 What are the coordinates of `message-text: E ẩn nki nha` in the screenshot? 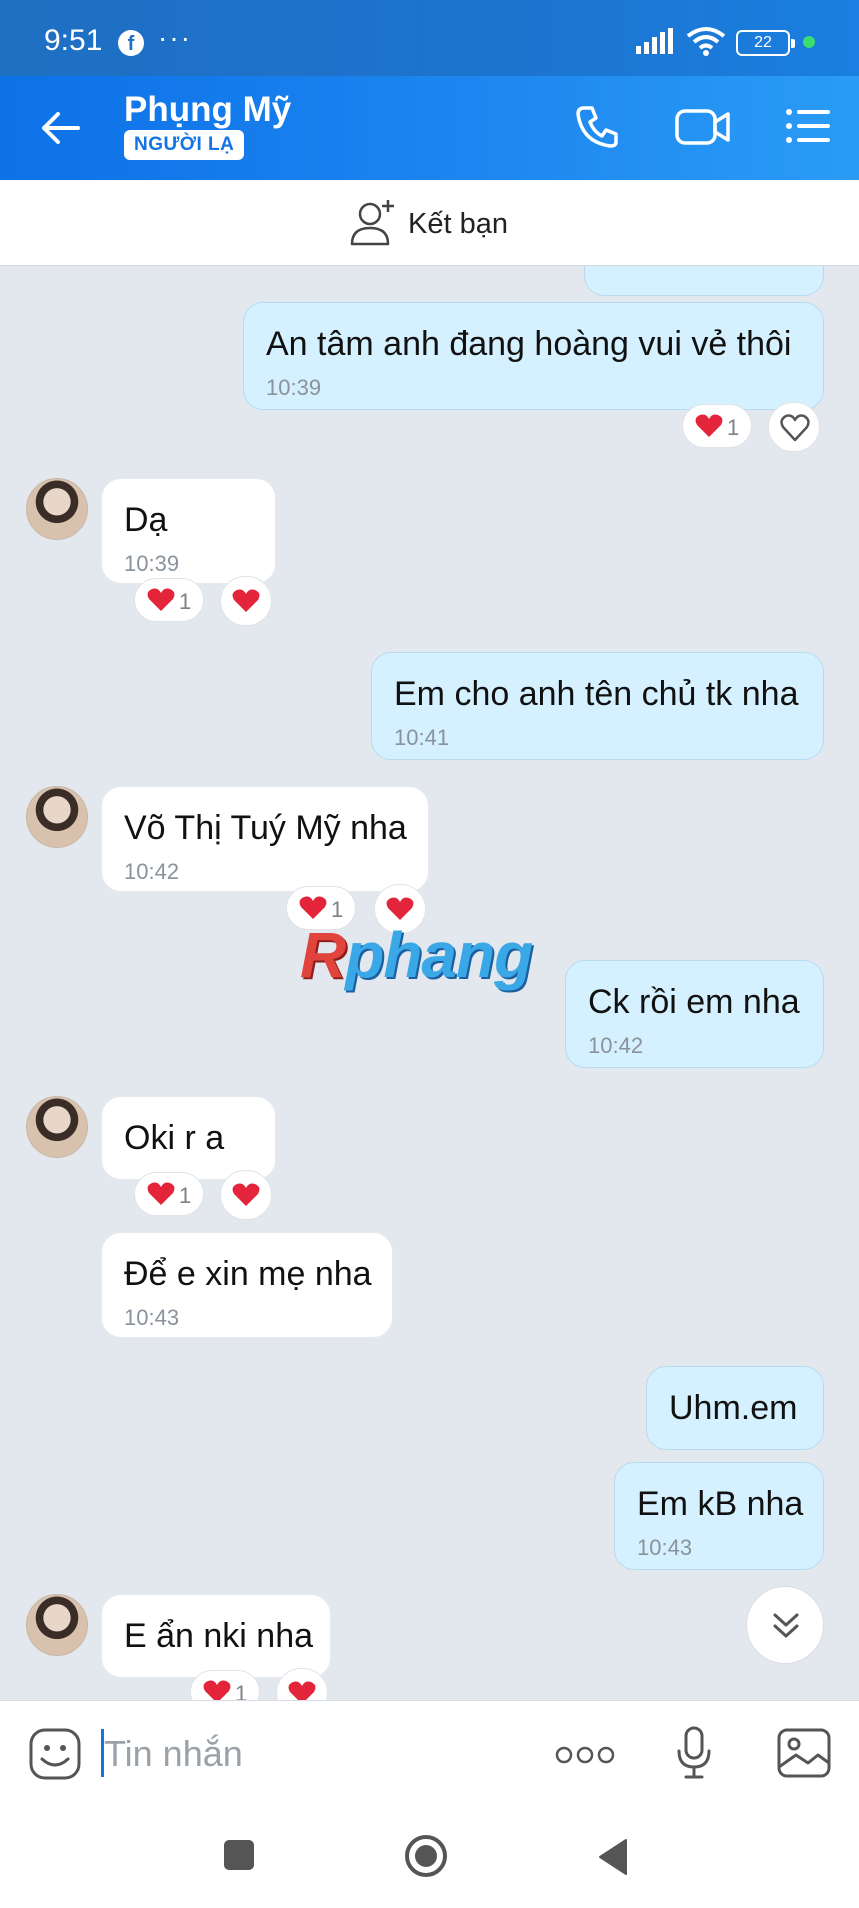 It's located at (219, 1636).